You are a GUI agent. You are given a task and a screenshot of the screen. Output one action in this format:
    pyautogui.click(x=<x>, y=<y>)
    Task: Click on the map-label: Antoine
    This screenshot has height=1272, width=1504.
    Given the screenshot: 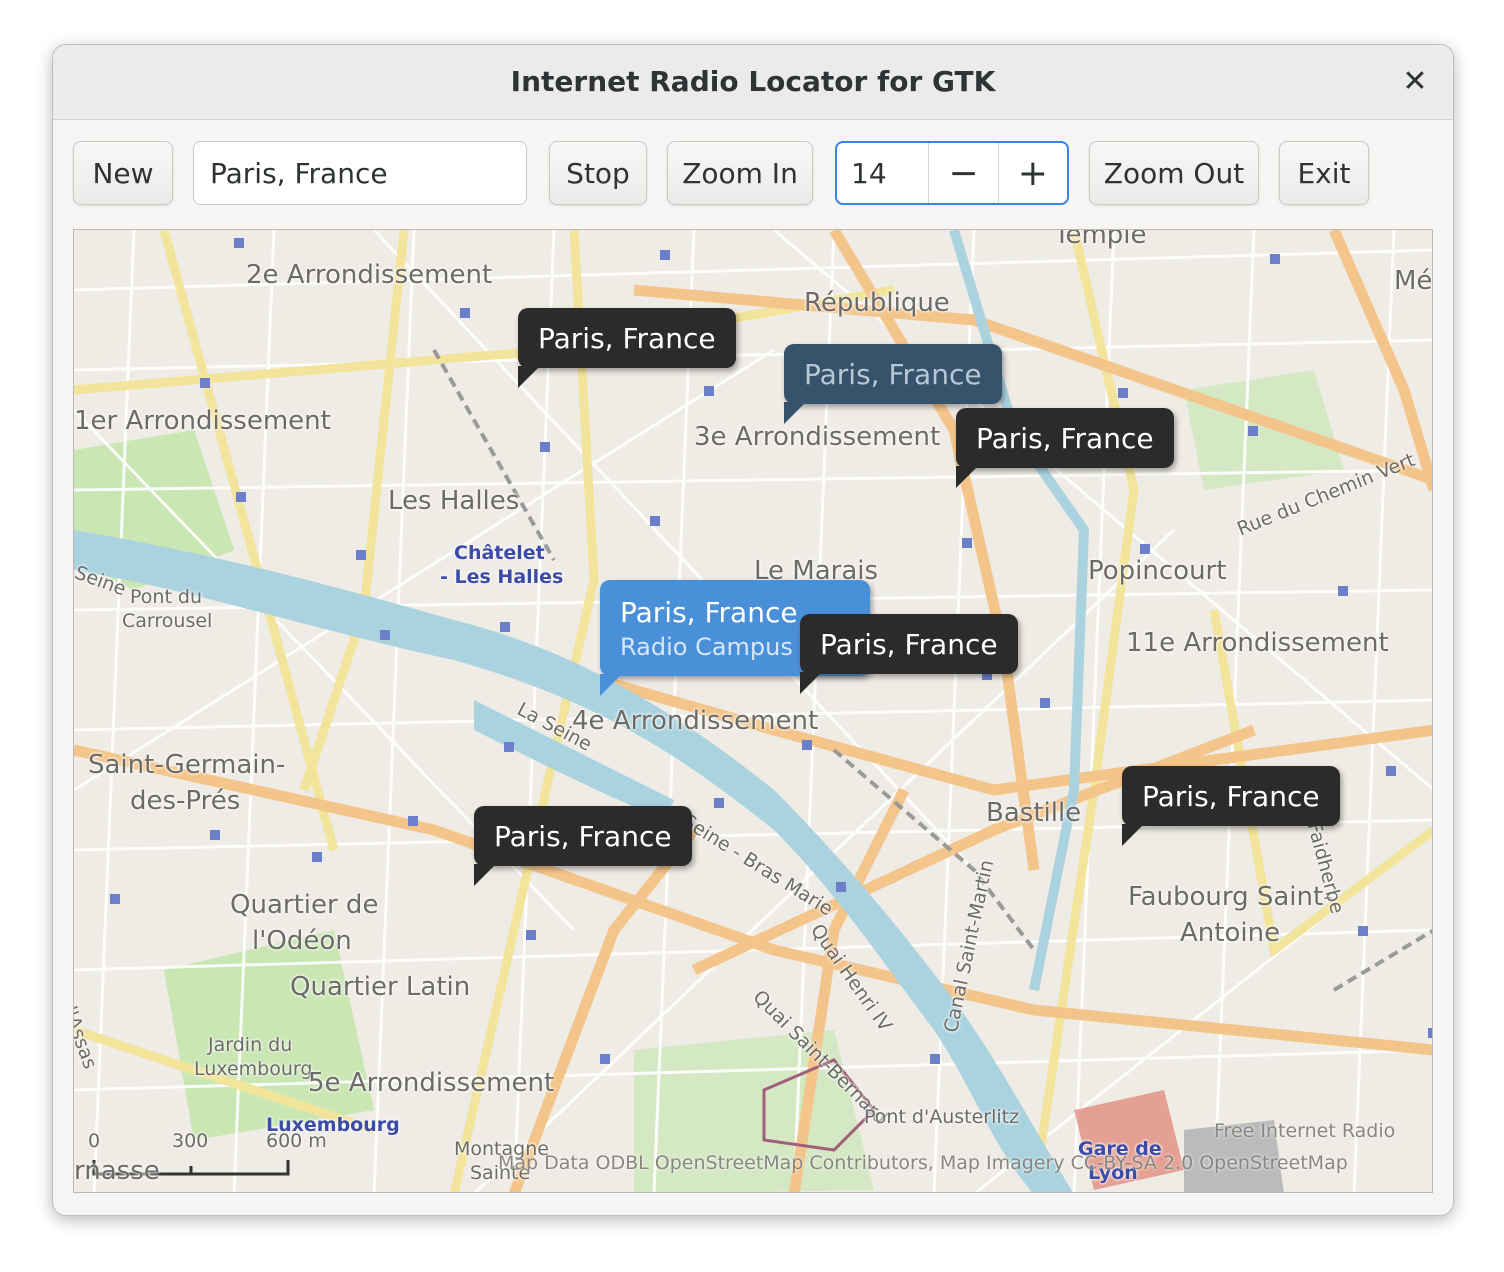 What is the action you would take?
    pyautogui.click(x=1230, y=933)
    